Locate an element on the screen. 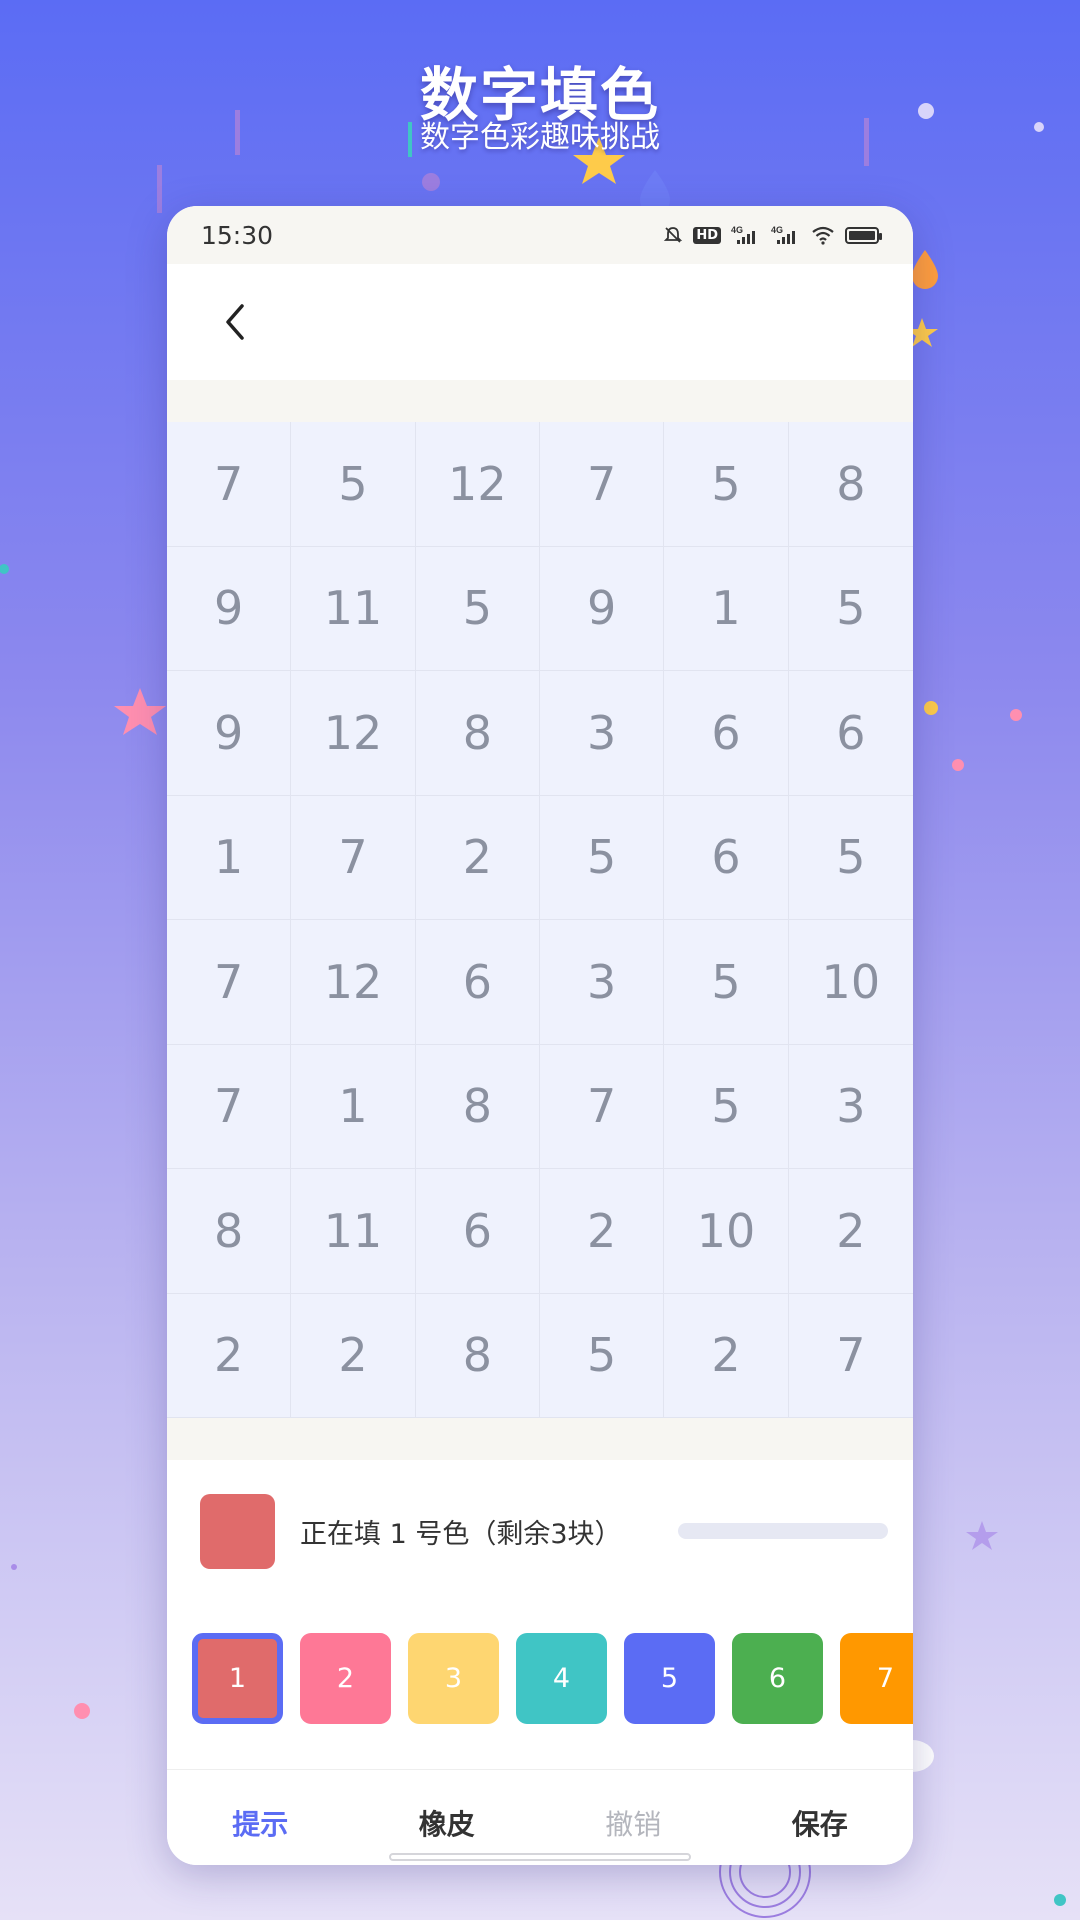 Image resolution: width=1080 pixels, height=1920 pixels. nav-bar is located at coordinates (540, 322).